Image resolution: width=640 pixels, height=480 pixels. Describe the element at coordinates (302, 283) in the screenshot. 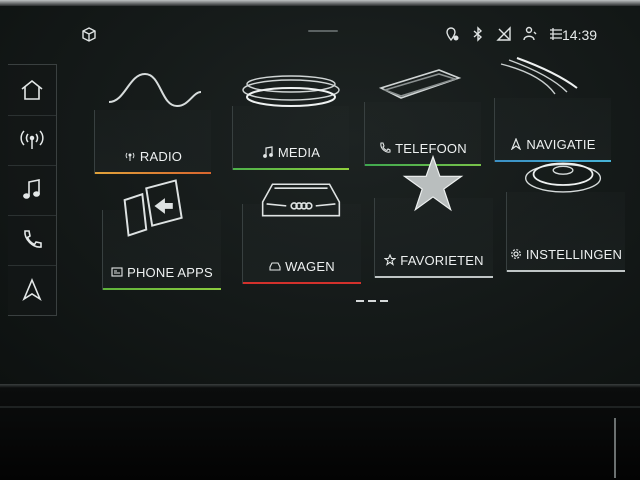

I see `tile-wagen-accent` at that location.